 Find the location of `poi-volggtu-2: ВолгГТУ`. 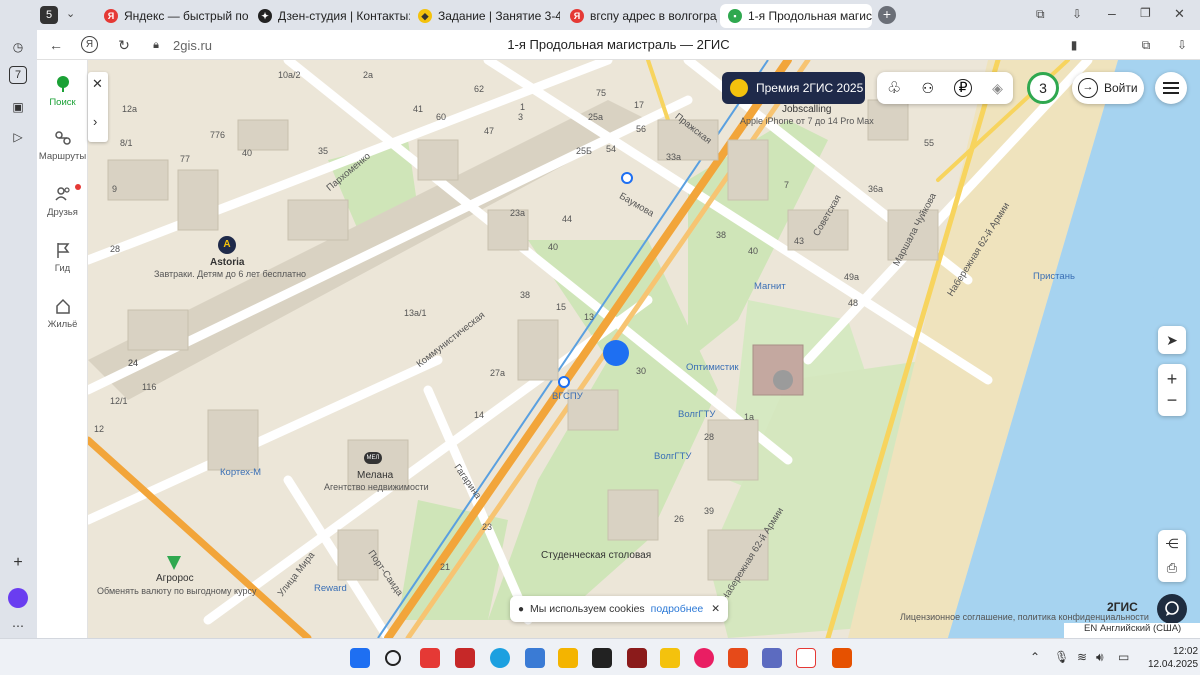

poi-volggtu-2: ВолгГТУ is located at coordinates (672, 456).